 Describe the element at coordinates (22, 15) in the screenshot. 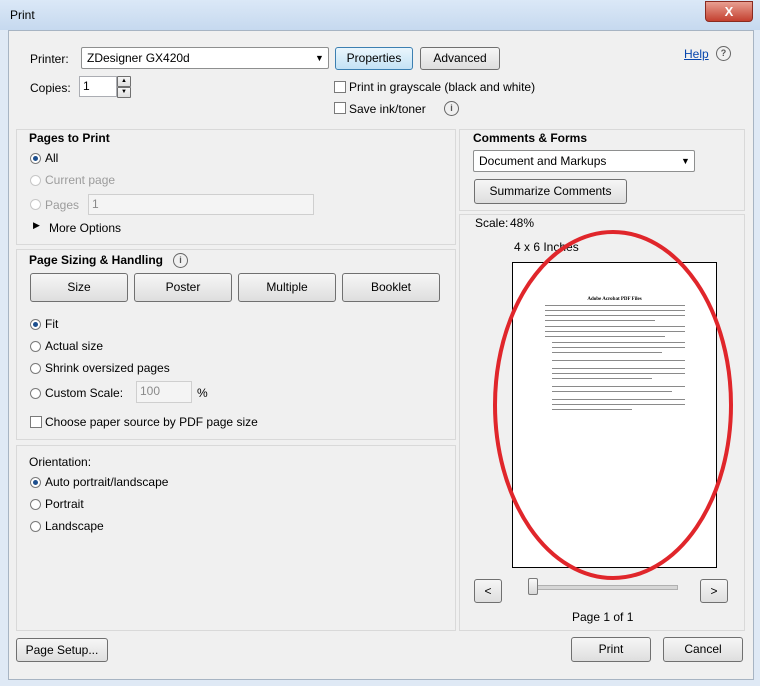

I see `window-title: Print` at that location.